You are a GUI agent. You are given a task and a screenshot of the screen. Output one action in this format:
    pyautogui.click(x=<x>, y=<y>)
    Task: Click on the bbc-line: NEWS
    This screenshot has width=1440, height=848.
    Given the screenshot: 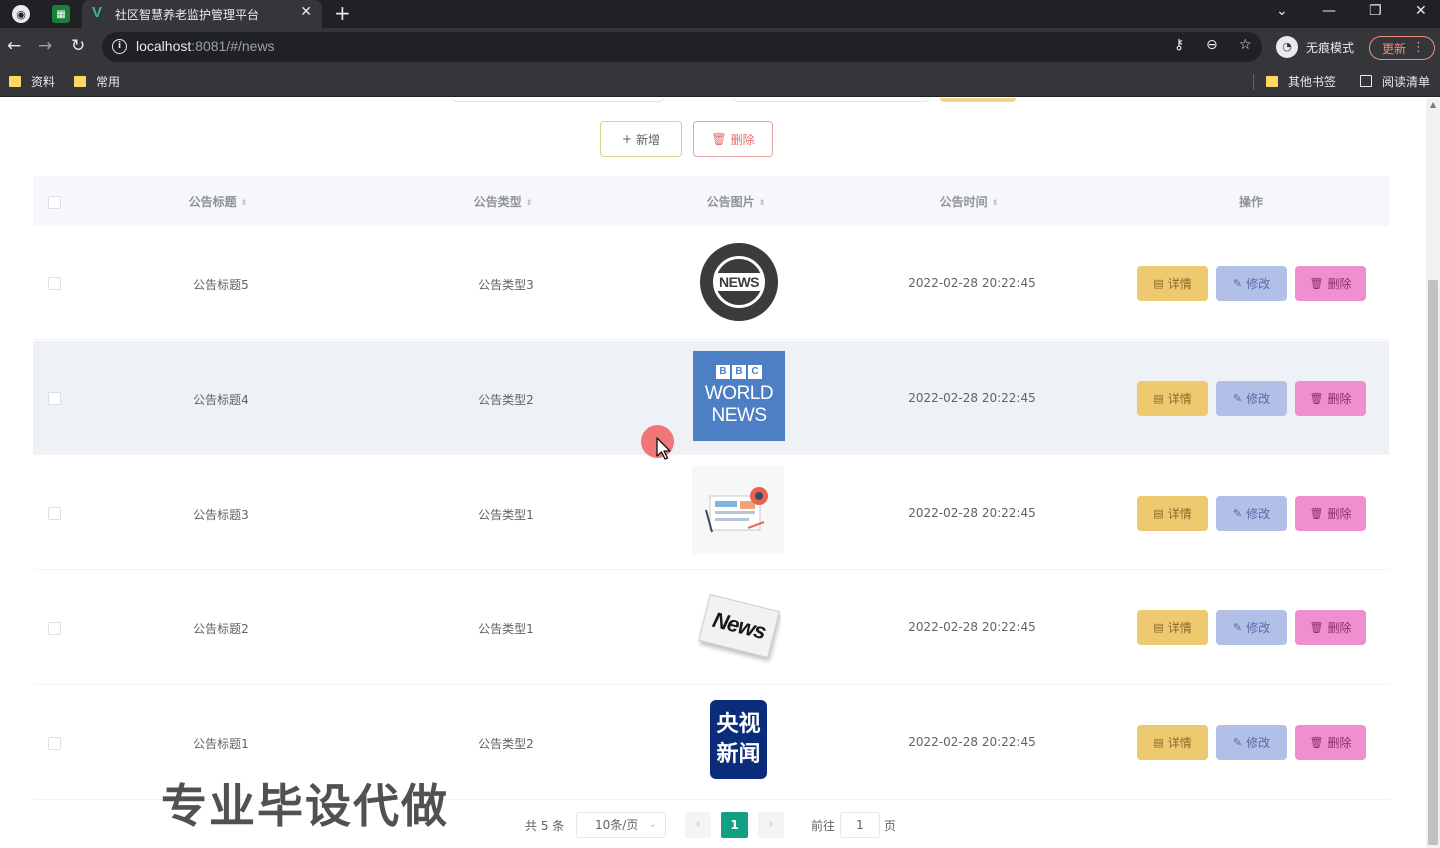 What is the action you would take?
    pyautogui.click(x=739, y=415)
    